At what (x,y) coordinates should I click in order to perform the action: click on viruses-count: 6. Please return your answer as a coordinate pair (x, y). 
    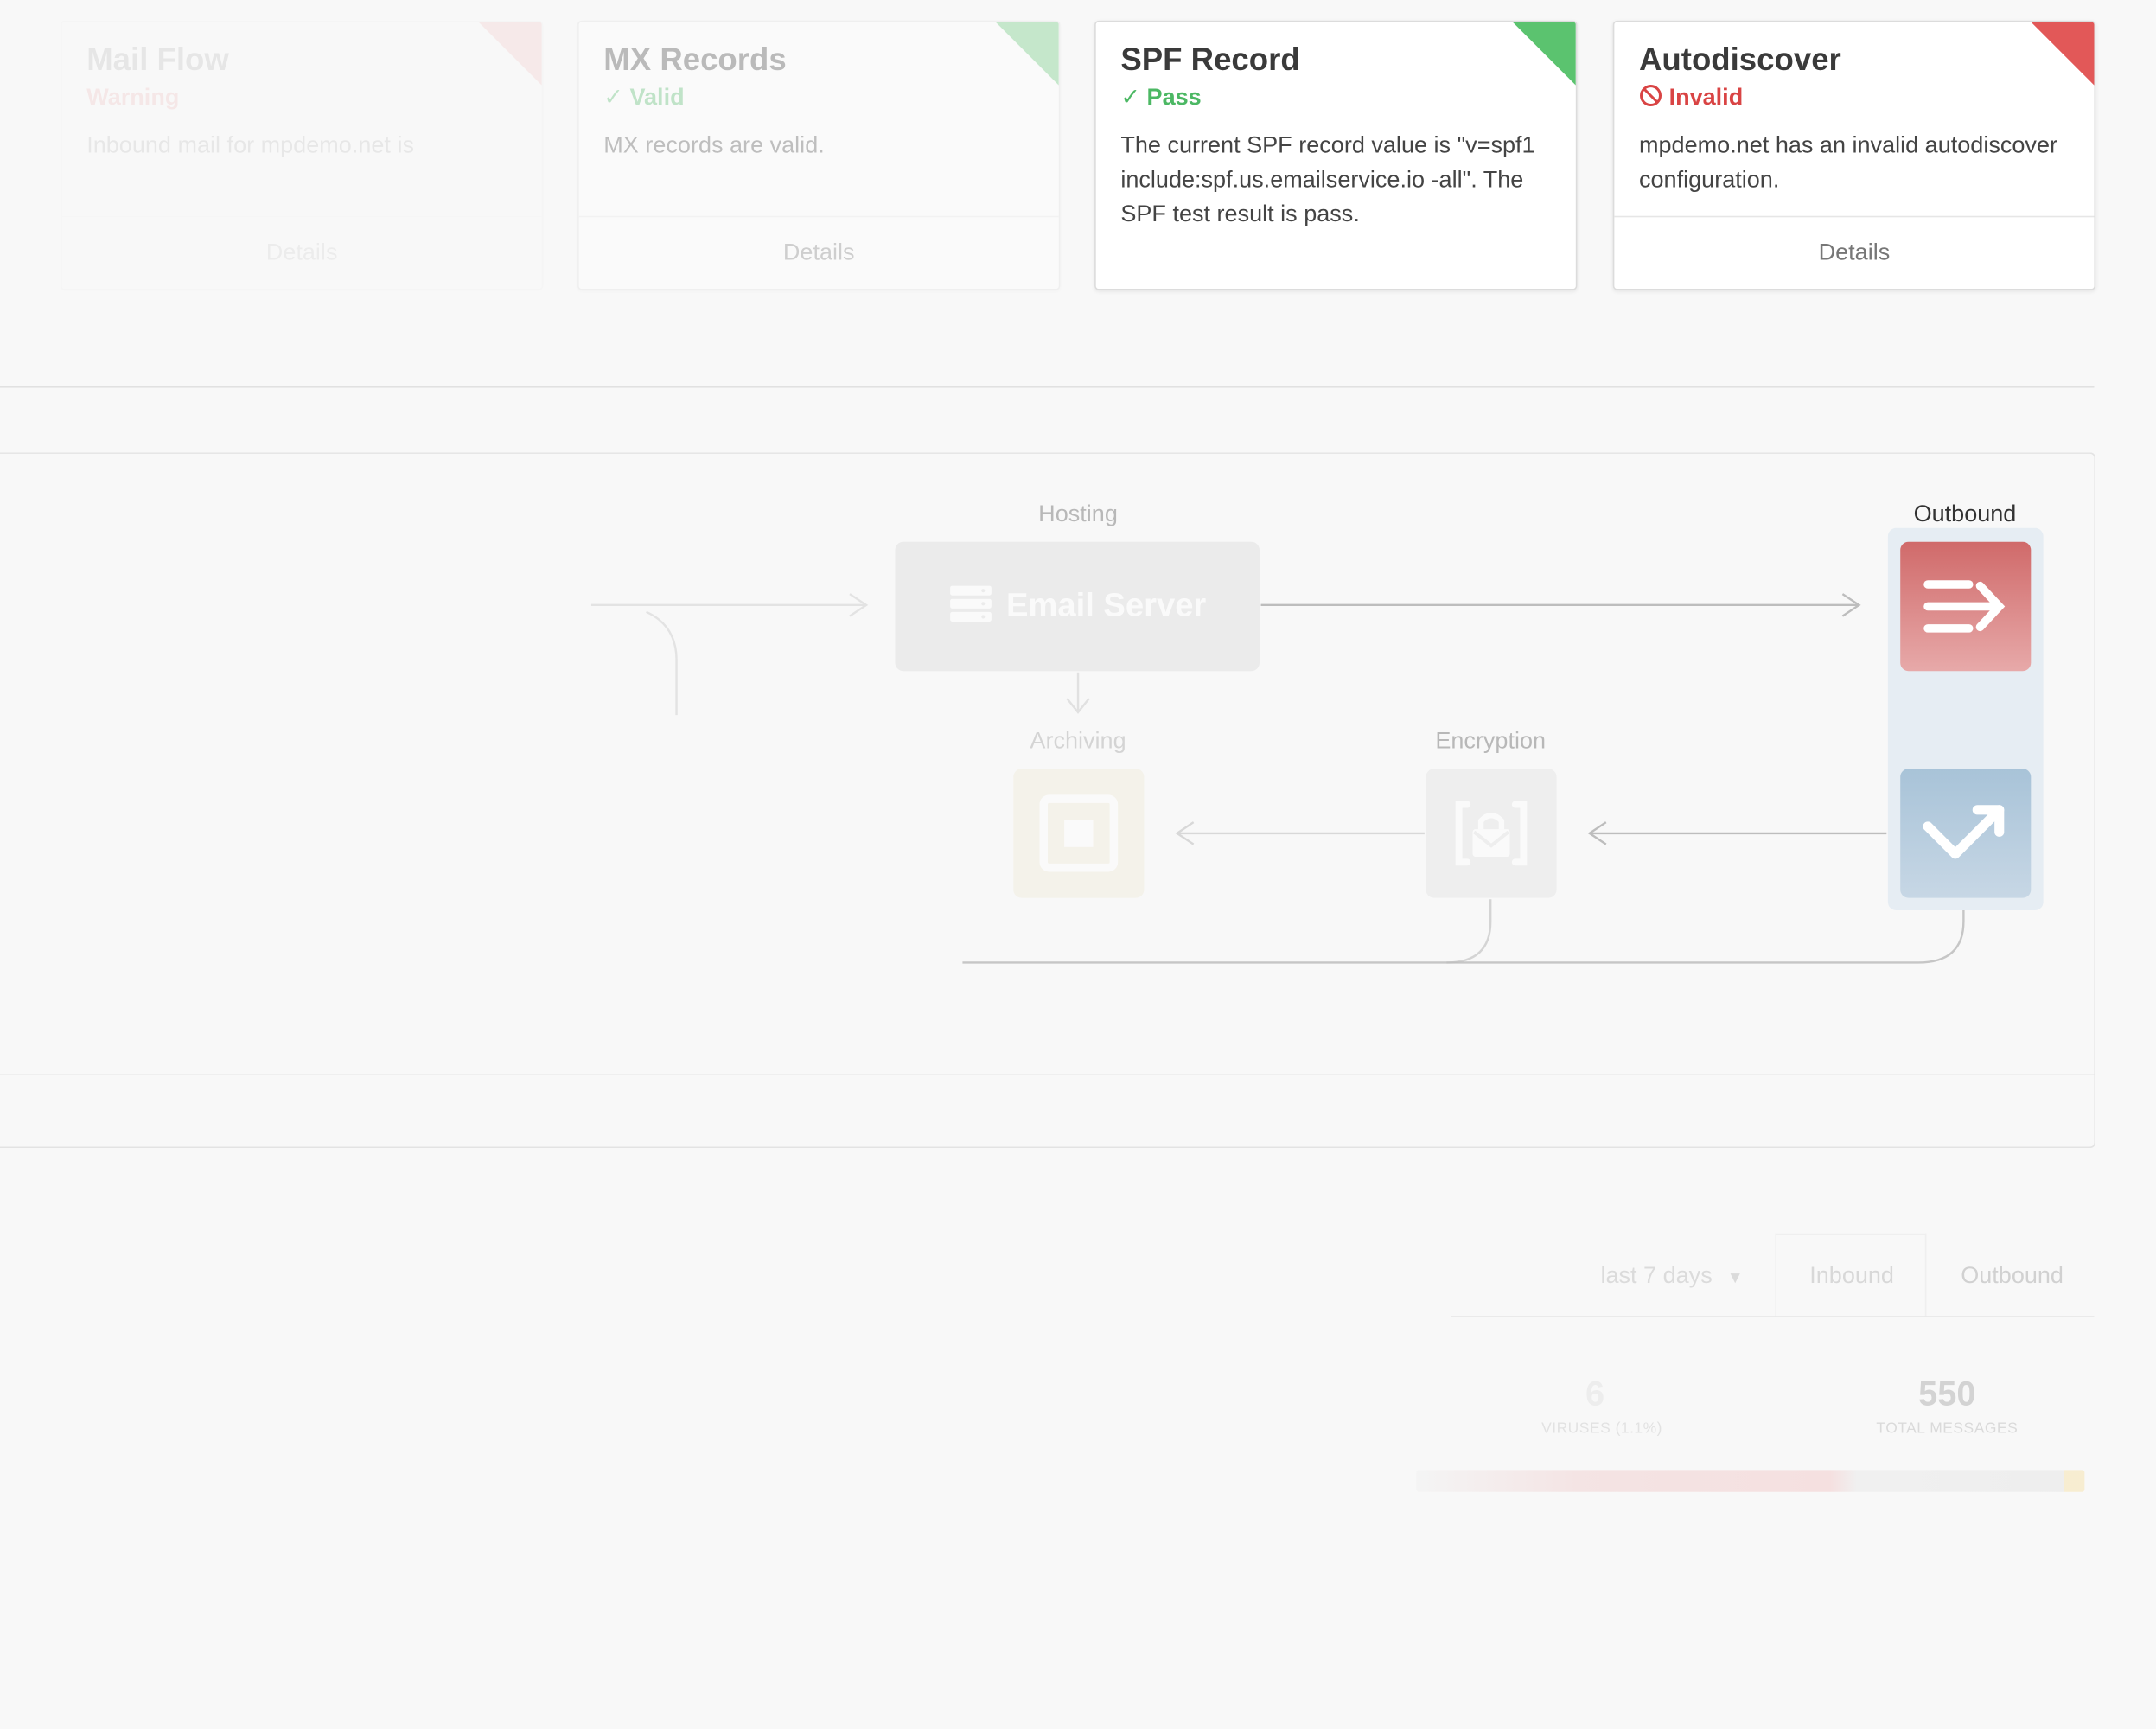
    Looking at the image, I should click on (1595, 1395).